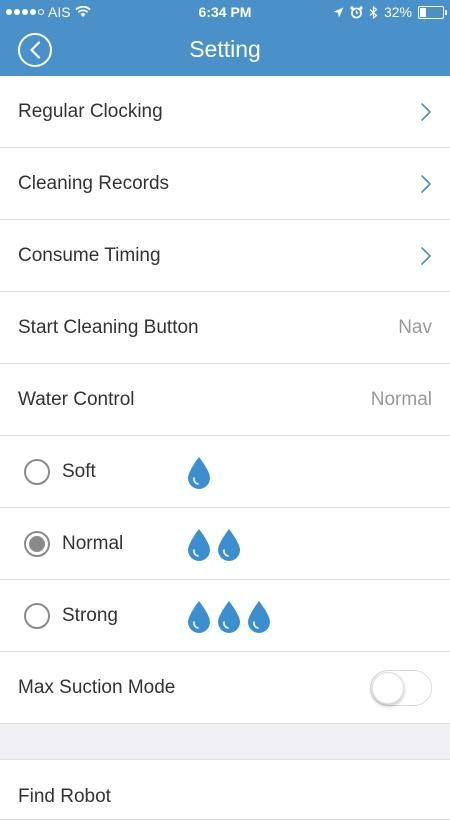 The image size is (450, 820). What do you see at coordinates (397, 12) in the screenshot?
I see `battery-percent: 32%` at bounding box center [397, 12].